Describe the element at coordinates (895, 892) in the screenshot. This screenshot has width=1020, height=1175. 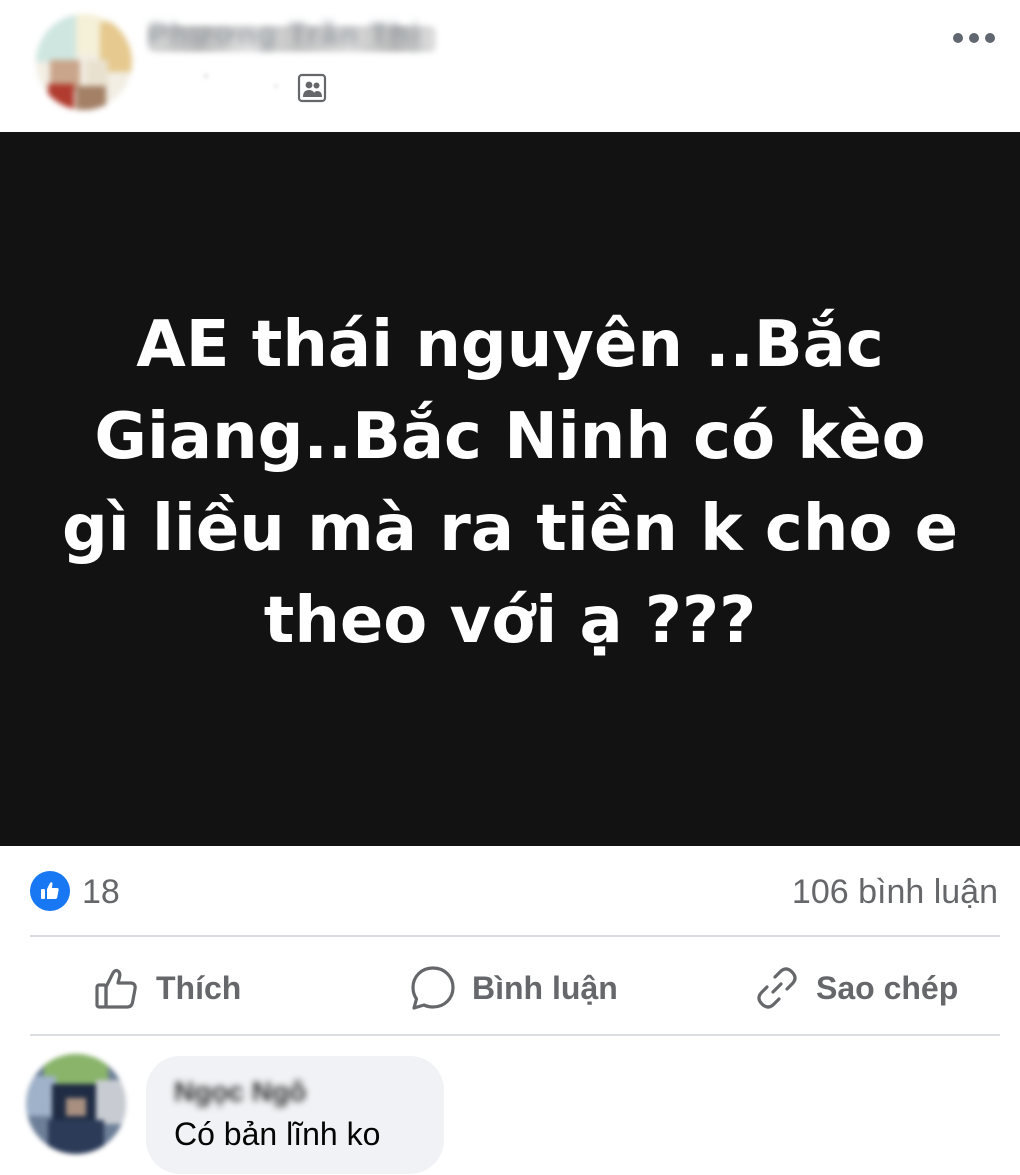
I see `comment-count: 106 bình luận` at that location.